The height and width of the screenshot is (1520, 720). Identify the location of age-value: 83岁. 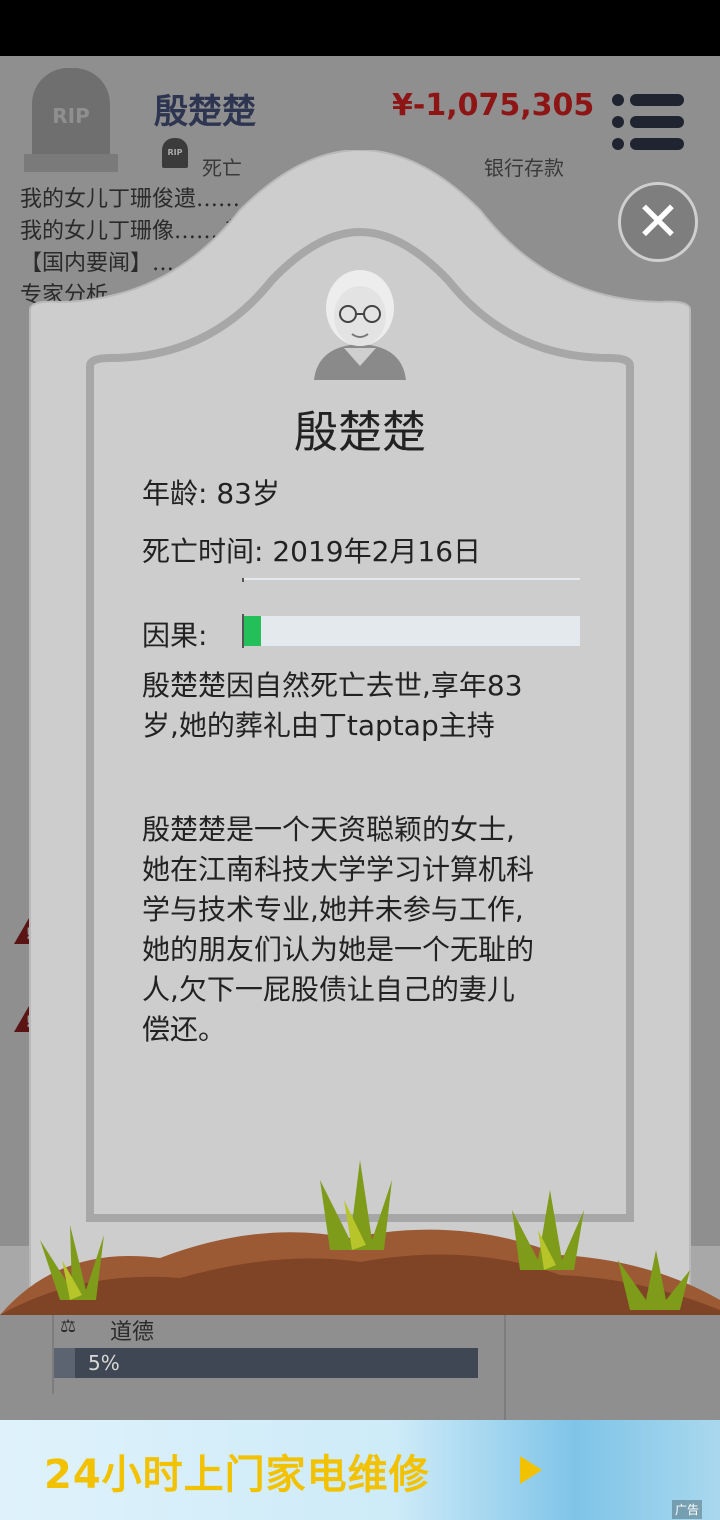
(248, 493).